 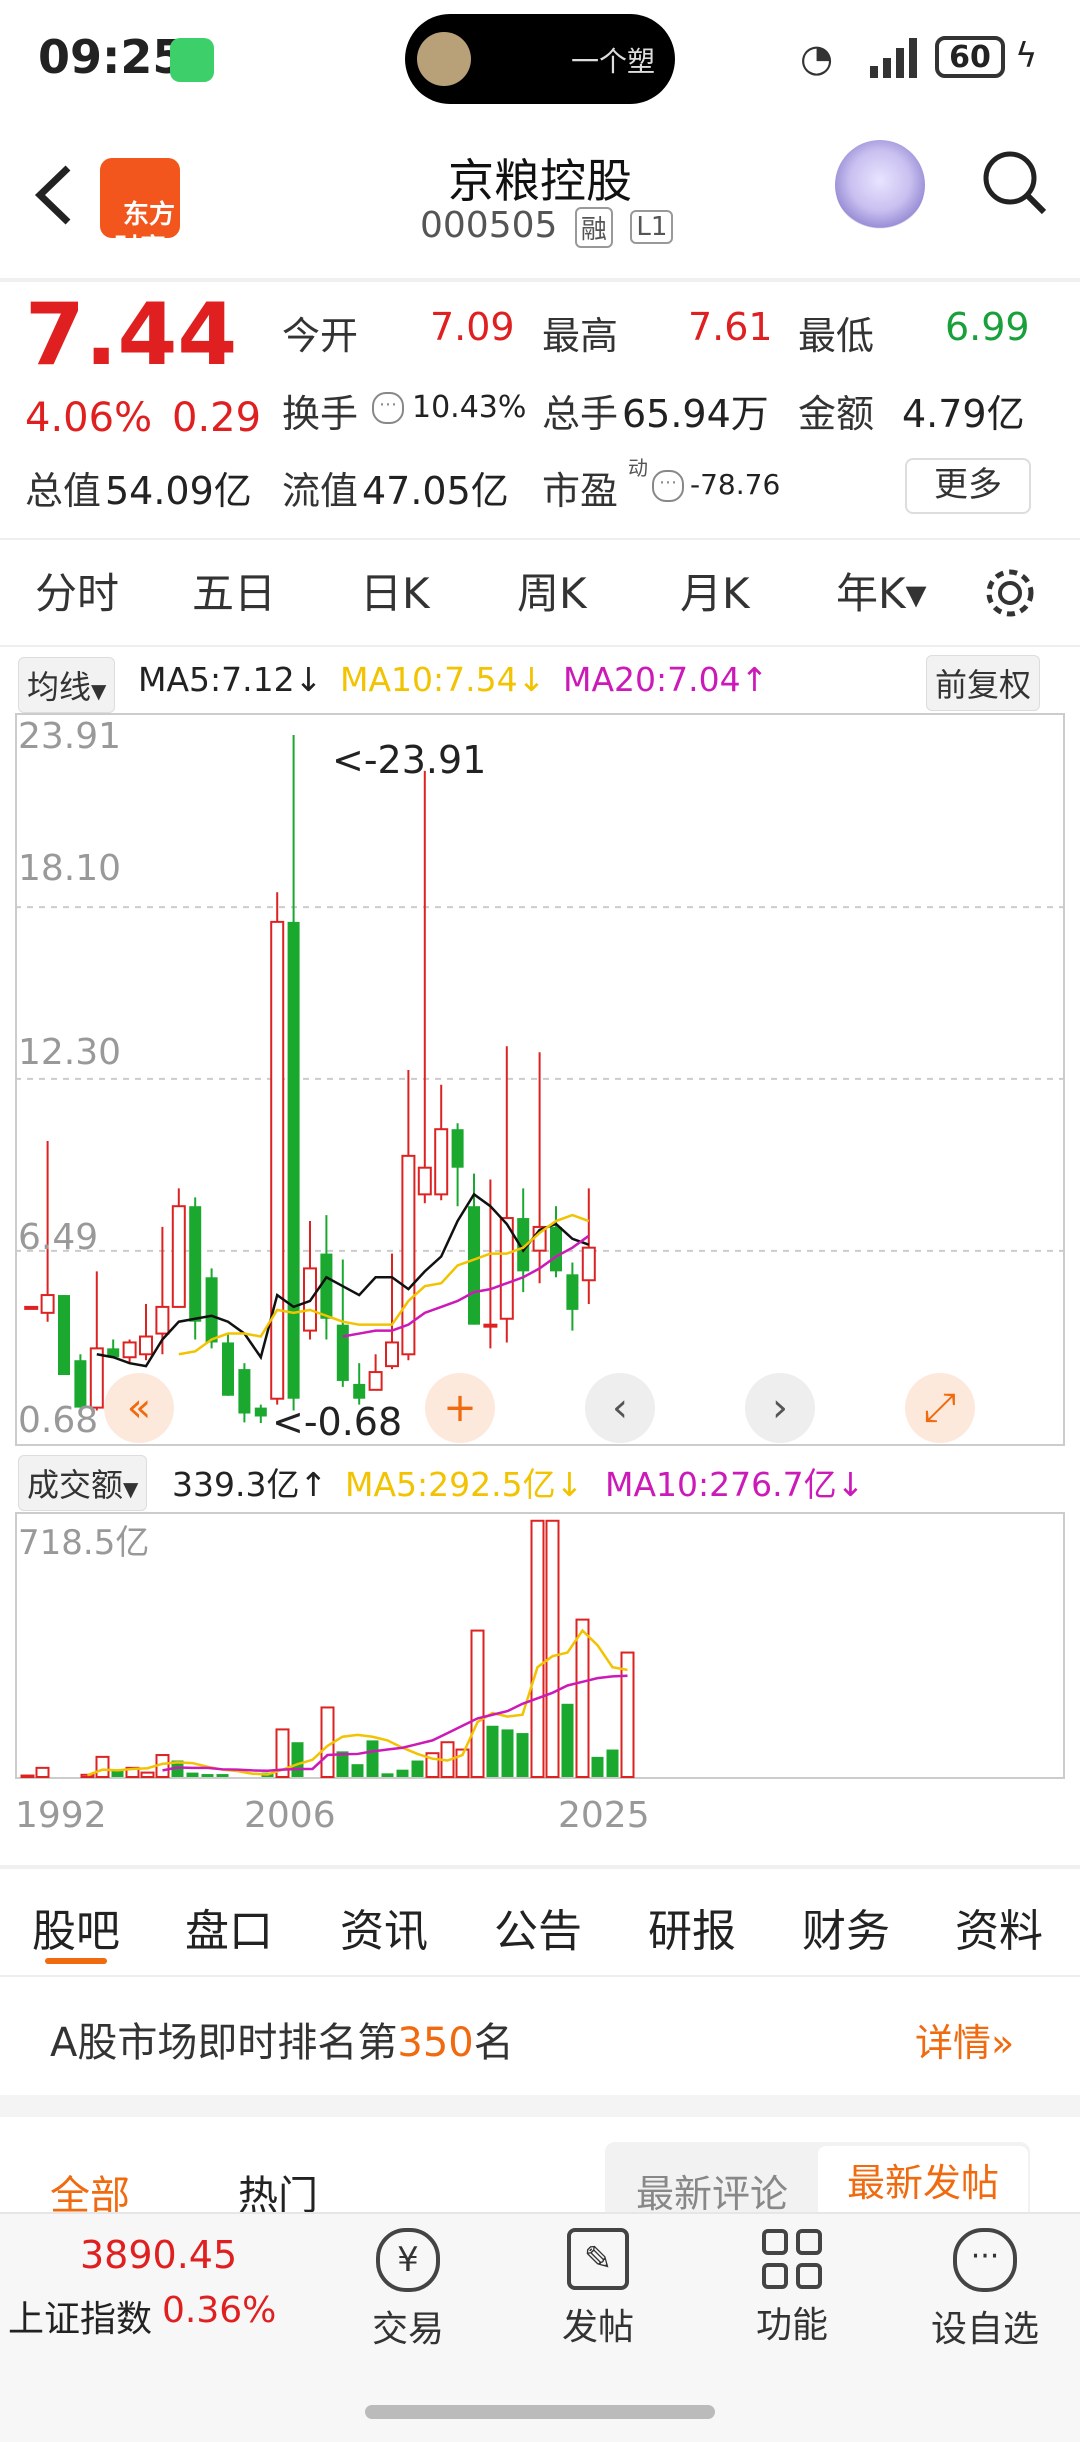 I want to click on signal-icon, so click(x=895, y=58).